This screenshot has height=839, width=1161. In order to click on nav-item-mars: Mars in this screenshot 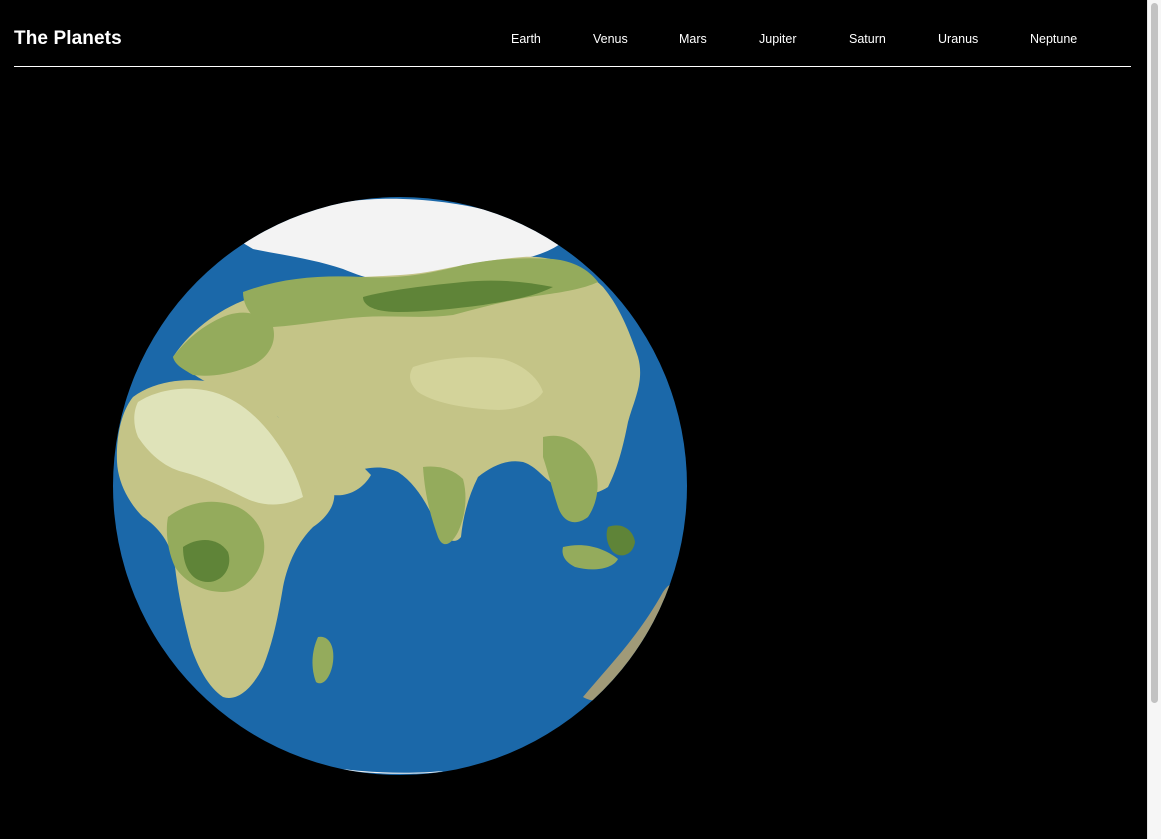, I will do `click(693, 39)`.